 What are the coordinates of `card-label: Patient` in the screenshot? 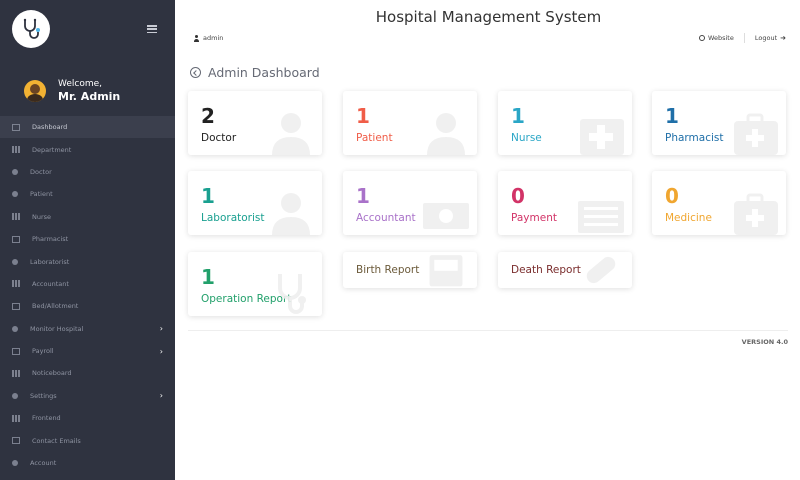 It's located at (374, 138).